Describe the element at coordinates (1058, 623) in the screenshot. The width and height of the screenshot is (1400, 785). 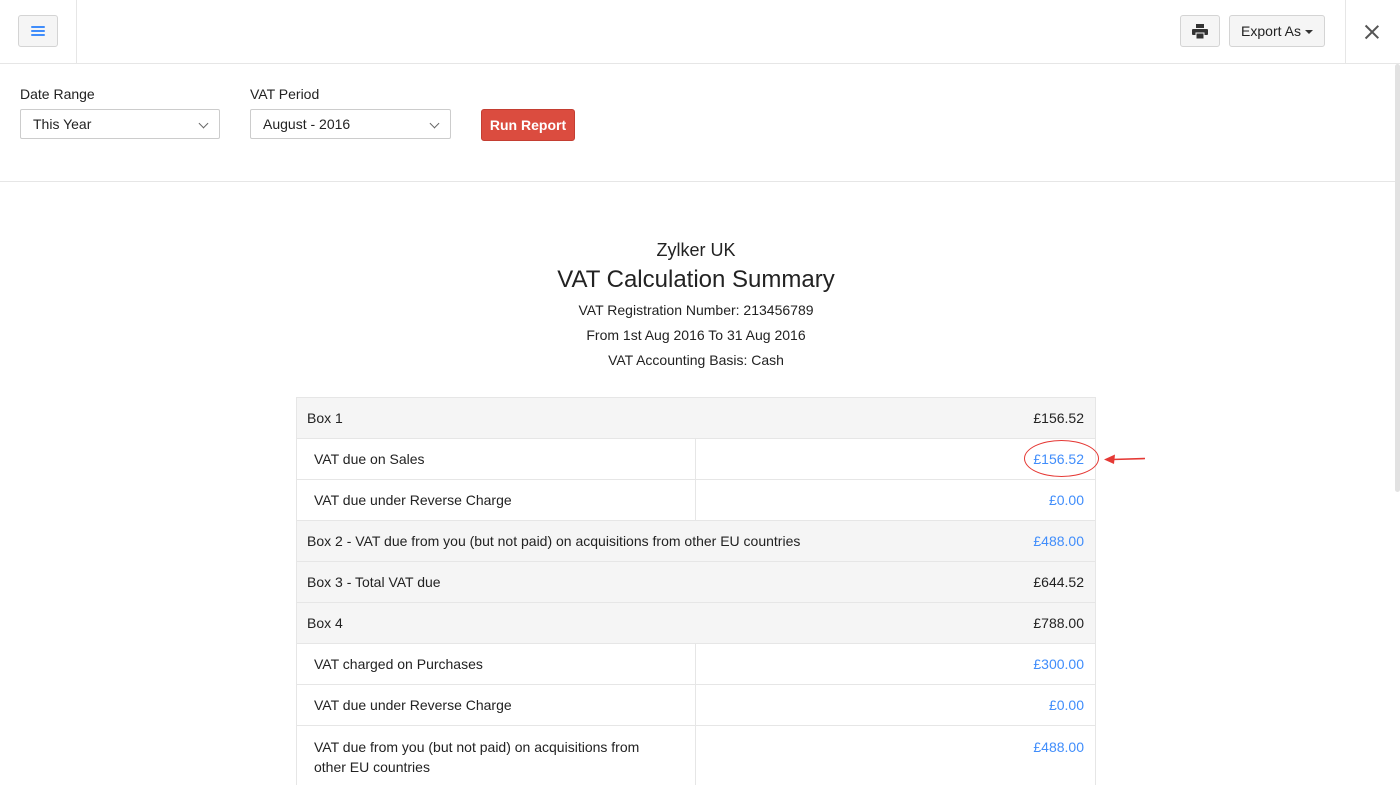
I see `row-amount: £788.00` at that location.